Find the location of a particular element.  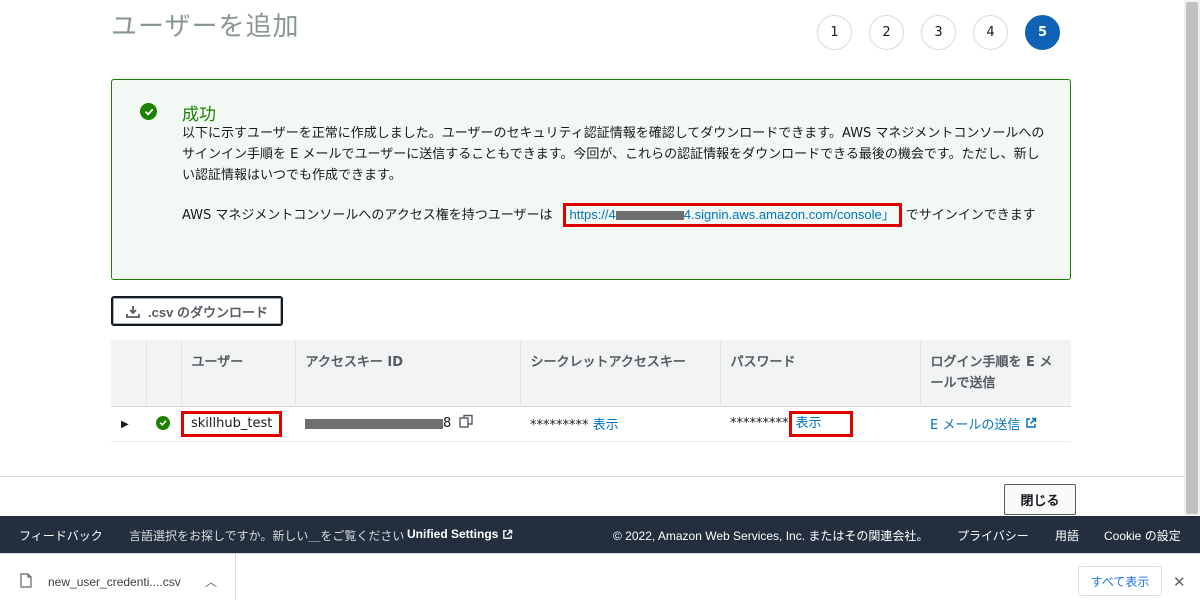

signin-suffix: でサインインできます is located at coordinates (970, 215).